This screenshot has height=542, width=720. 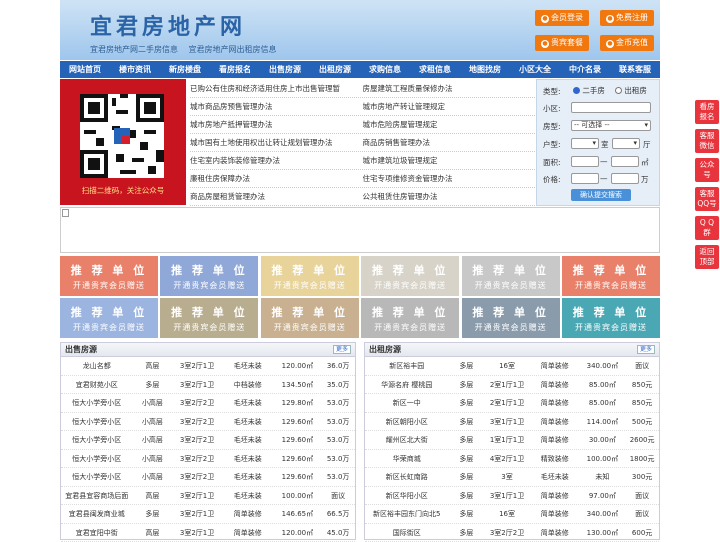 I want to click on house-type-select: -- 可选择 --▾, so click(x=611, y=125).